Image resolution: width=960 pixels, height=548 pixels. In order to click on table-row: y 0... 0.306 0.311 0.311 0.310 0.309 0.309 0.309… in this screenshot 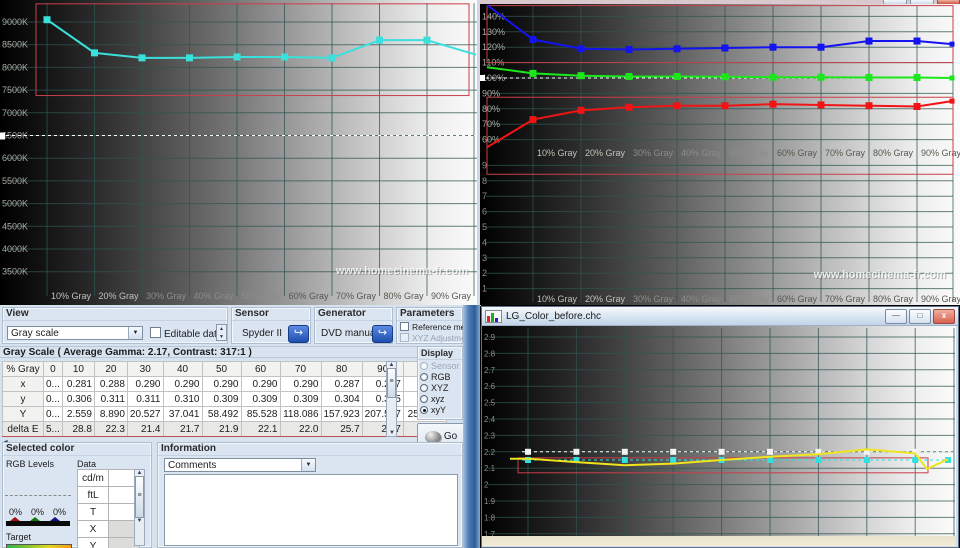, I will do `click(224, 399)`.